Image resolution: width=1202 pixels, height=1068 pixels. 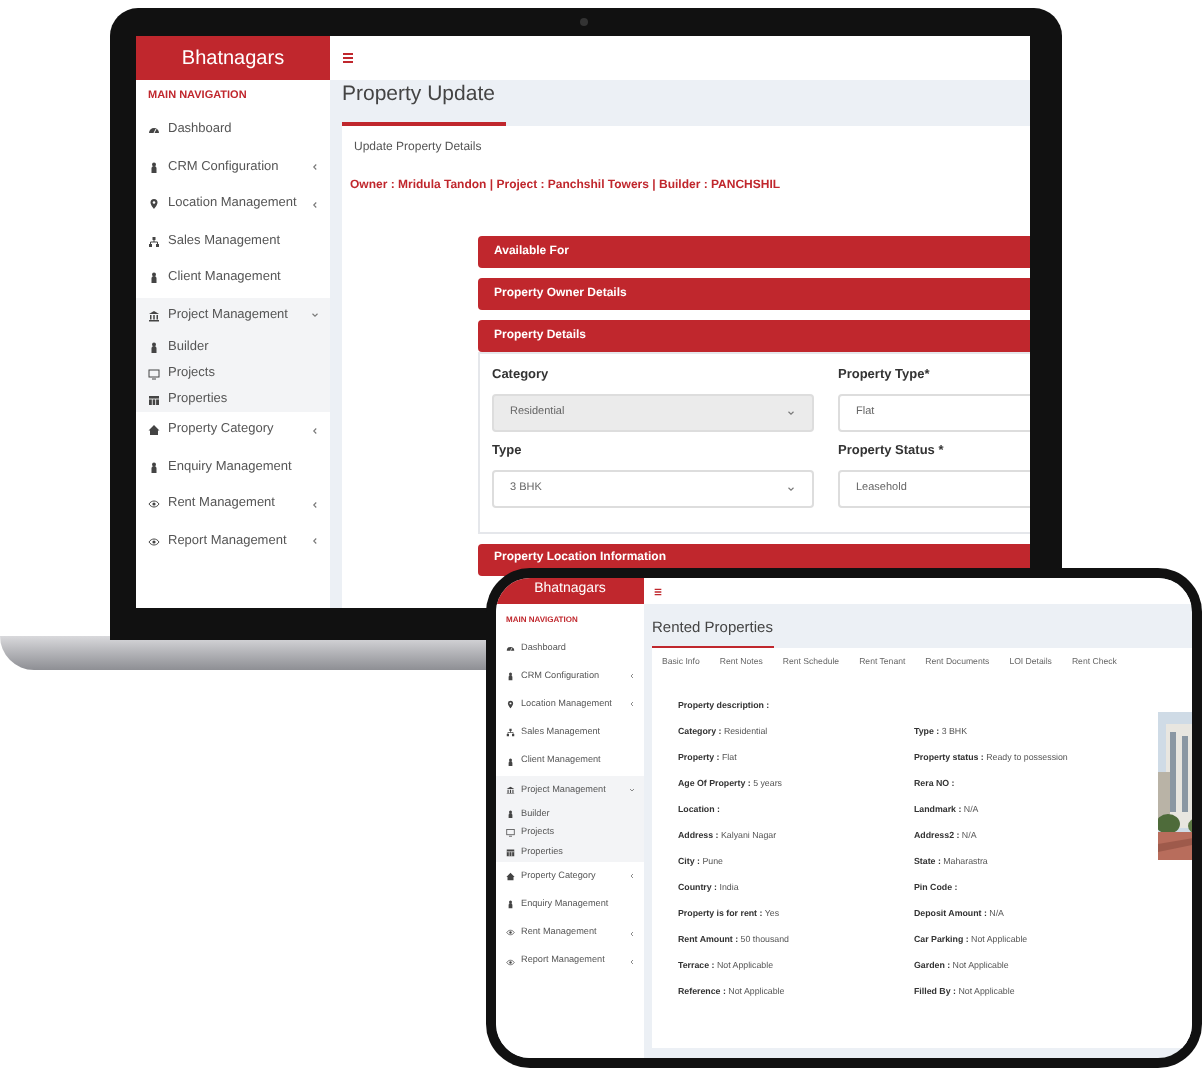 What do you see at coordinates (584, 22) in the screenshot?
I see `camera-icon` at bounding box center [584, 22].